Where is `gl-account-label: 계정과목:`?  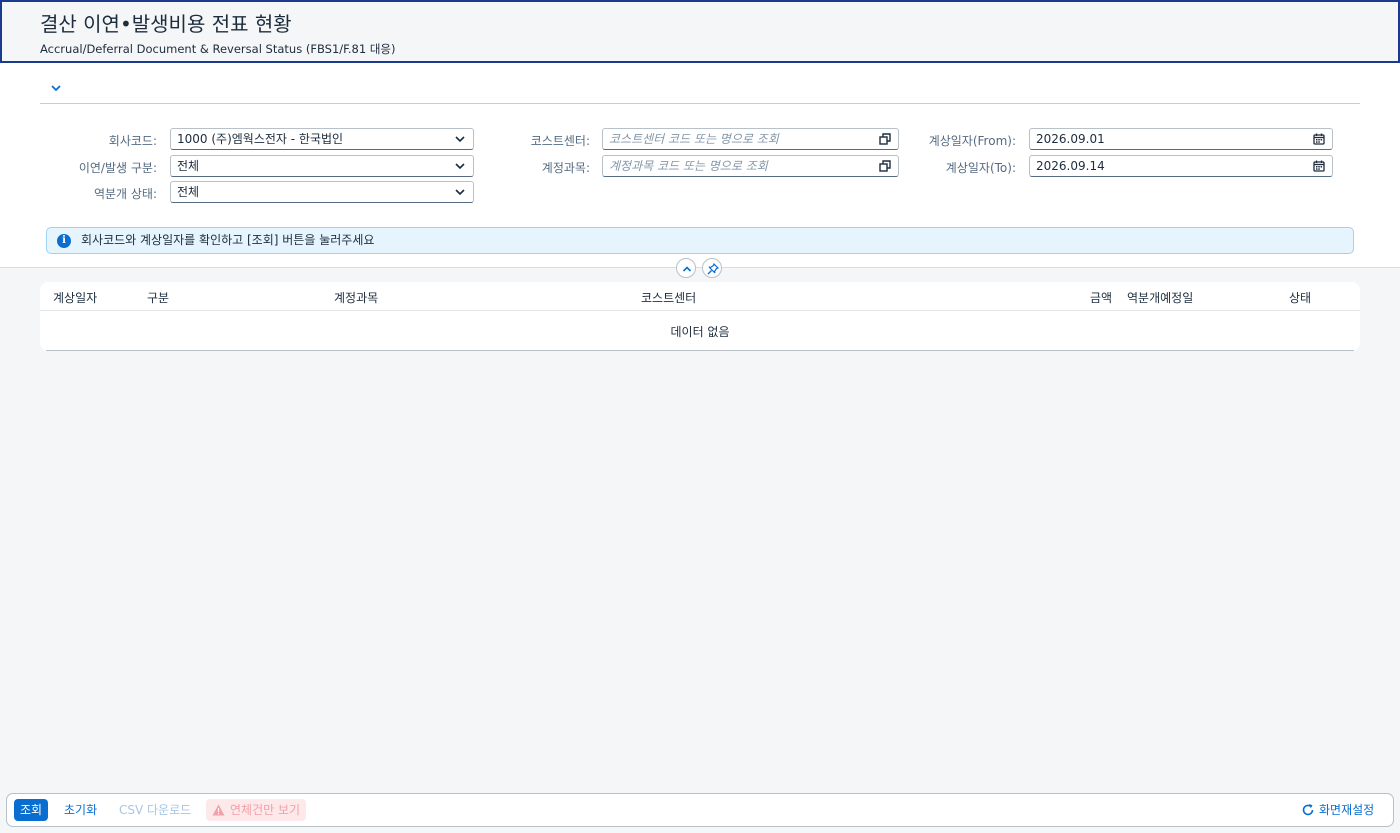
gl-account-label: 계정과목: is located at coordinates (565, 168).